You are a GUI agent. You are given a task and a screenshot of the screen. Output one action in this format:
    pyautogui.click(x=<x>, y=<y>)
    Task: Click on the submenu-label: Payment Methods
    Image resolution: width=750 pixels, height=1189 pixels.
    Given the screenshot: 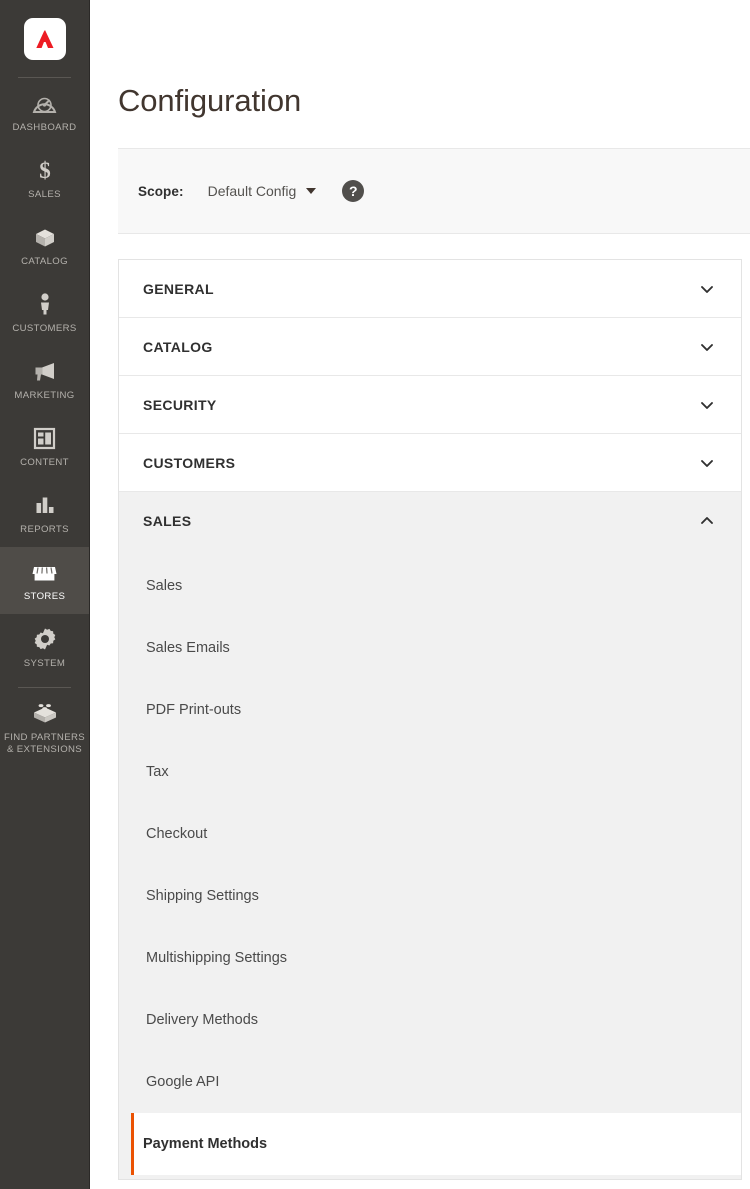 What is the action you would take?
    pyautogui.click(x=205, y=1144)
    